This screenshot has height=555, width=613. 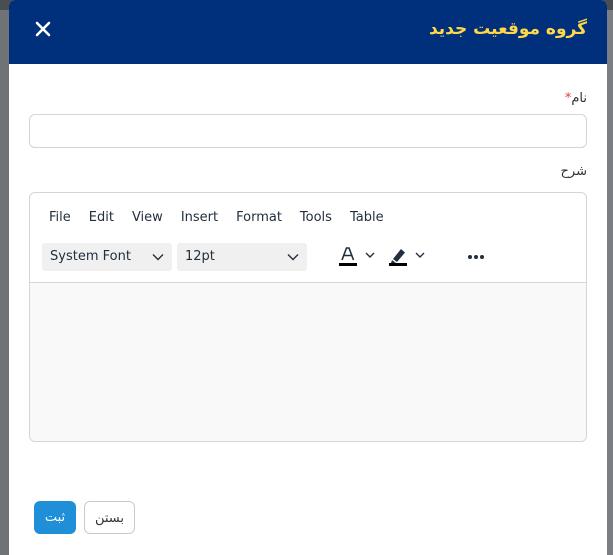 I want to click on font-family-select: System Font, so click(x=107, y=257).